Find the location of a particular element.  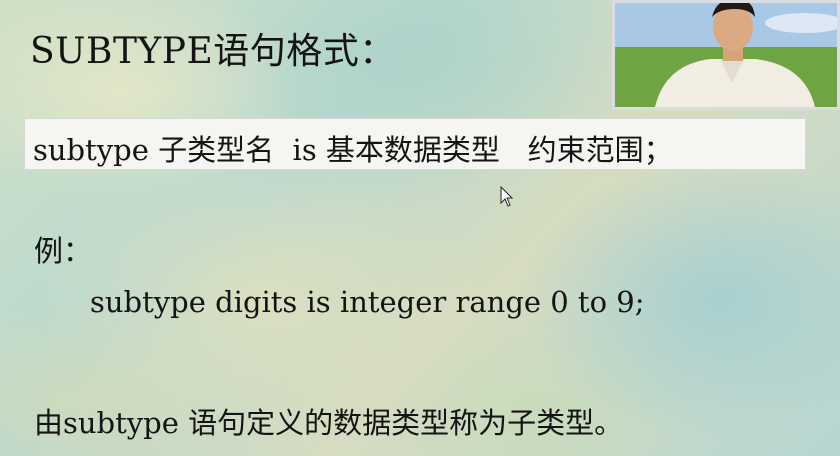

example-label: 例： is located at coordinates (63, 251).